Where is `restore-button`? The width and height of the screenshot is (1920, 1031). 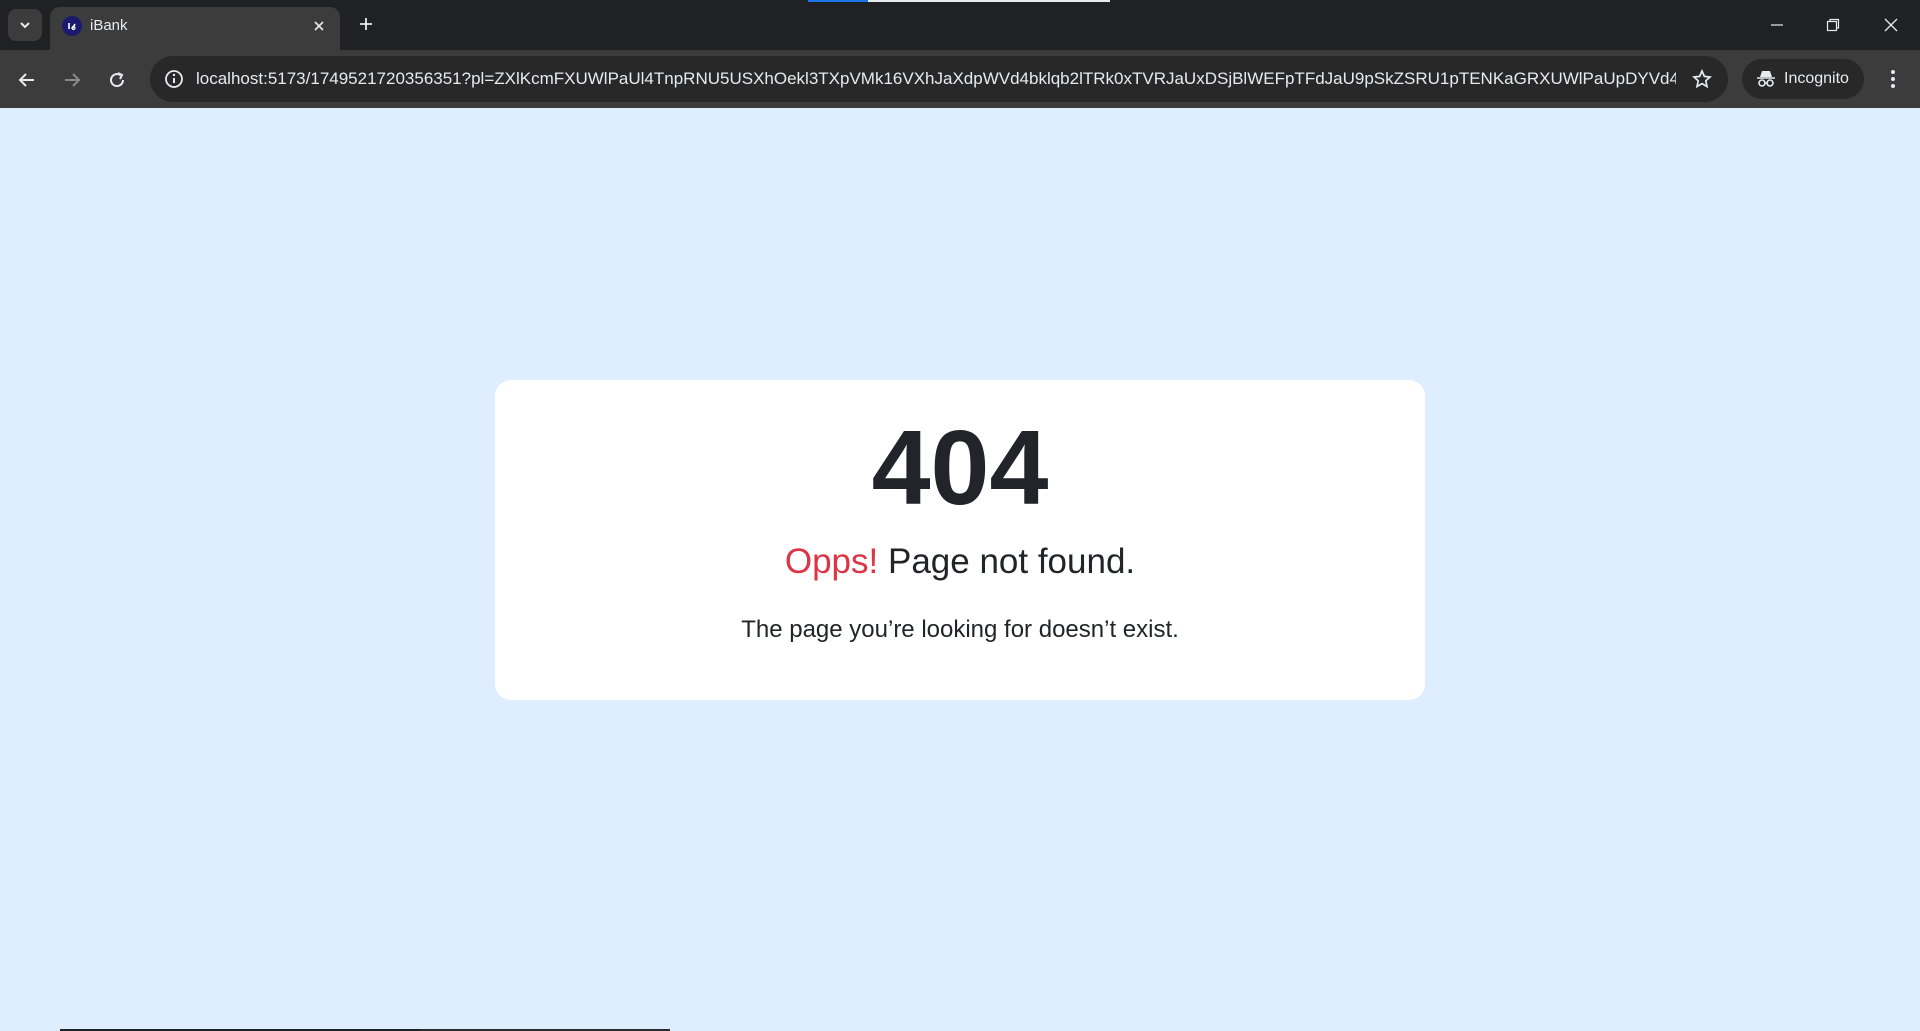
restore-button is located at coordinates (1833, 25).